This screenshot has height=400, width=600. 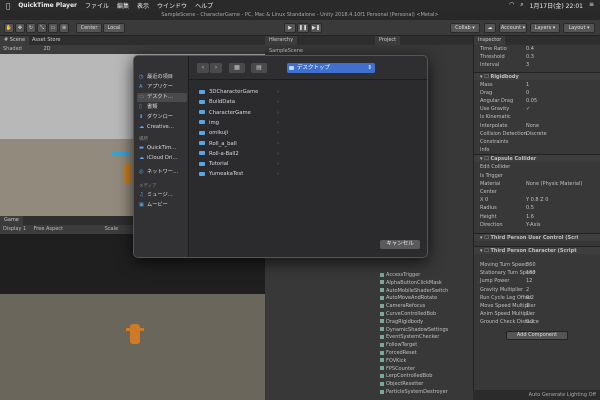 I want to click on field-value: None (Physic Material), so click(x=554, y=184).